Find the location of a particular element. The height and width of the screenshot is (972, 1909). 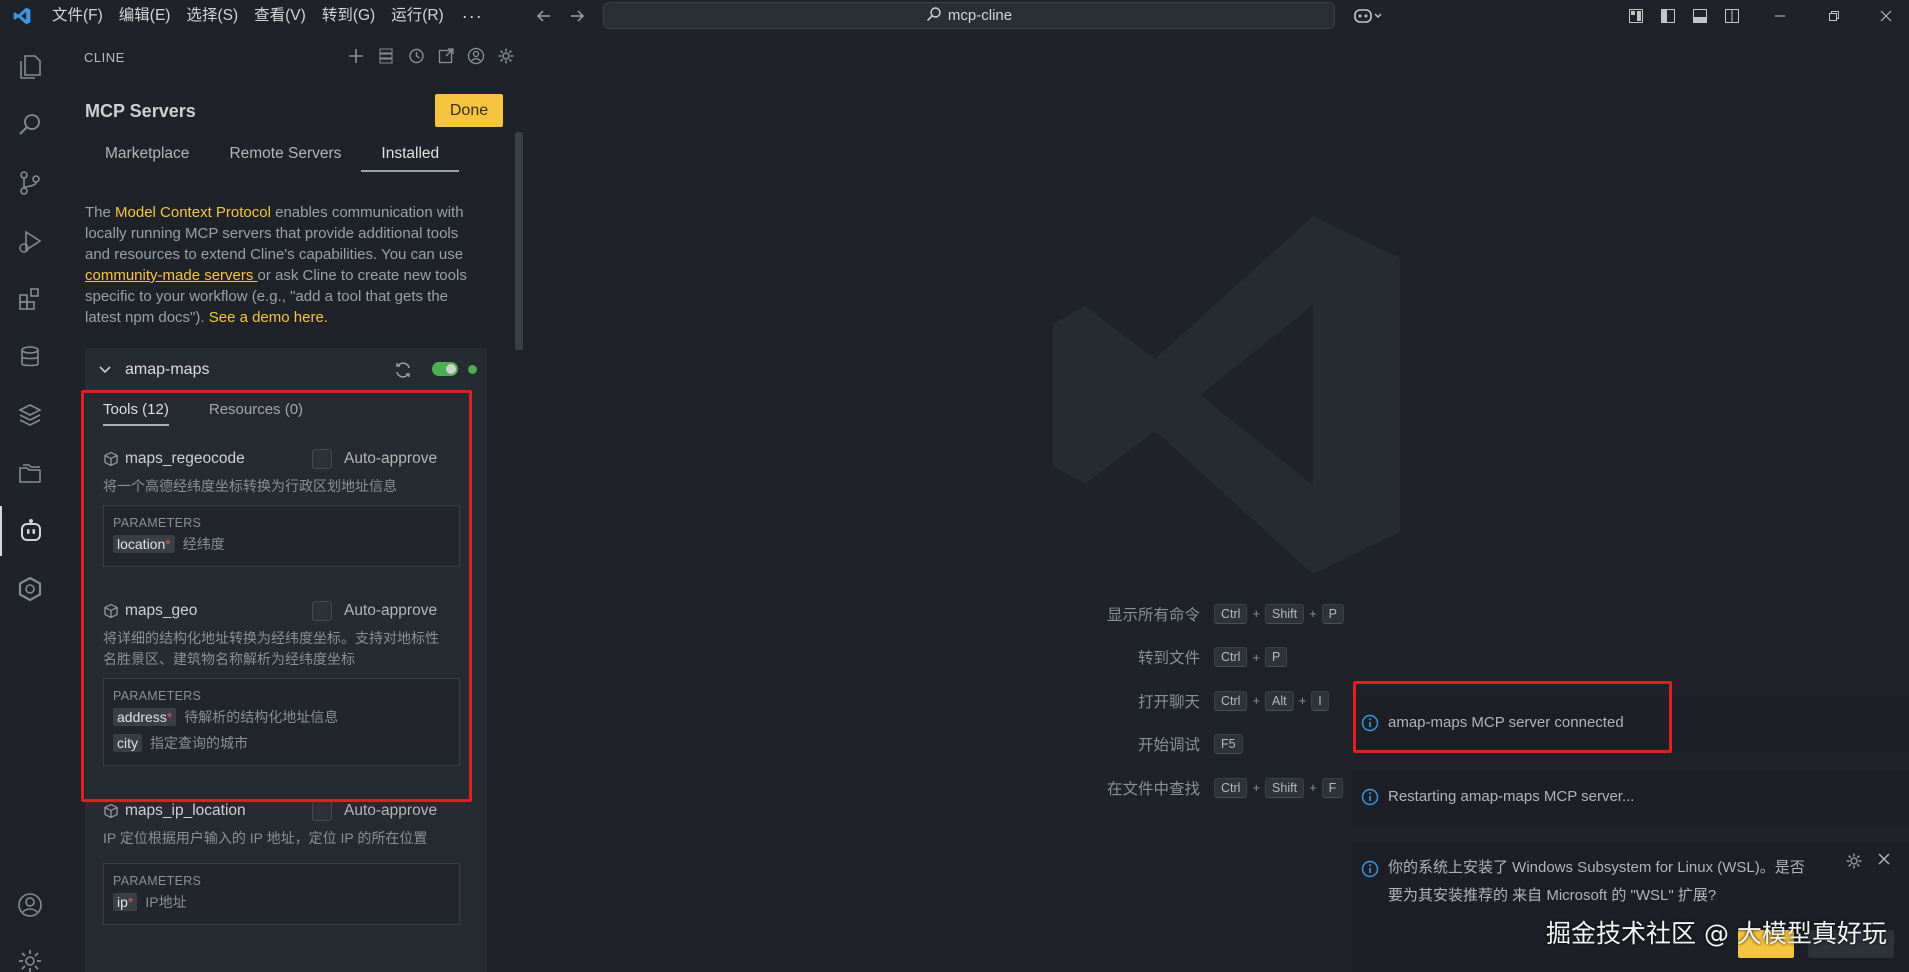

folders-icon is located at coordinates (30, 473).